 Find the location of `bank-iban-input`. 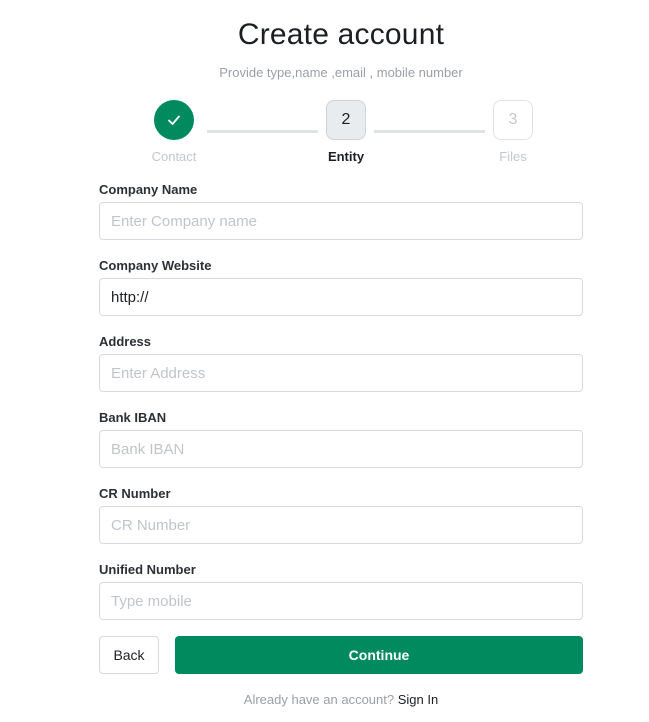

bank-iban-input is located at coordinates (341, 449).